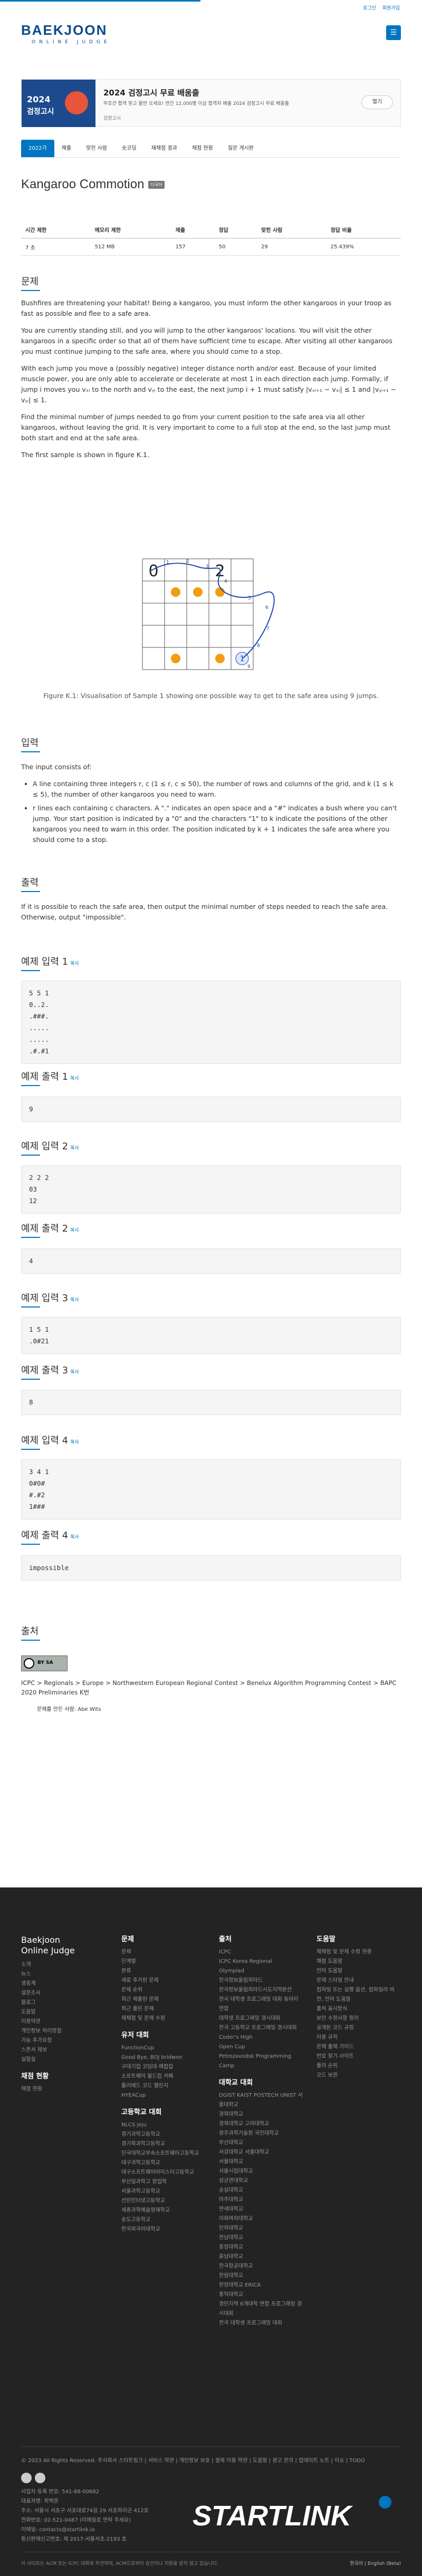 This screenshot has width=422, height=2576. I want to click on footer-link: 출처 표시방식, so click(358, 2009).